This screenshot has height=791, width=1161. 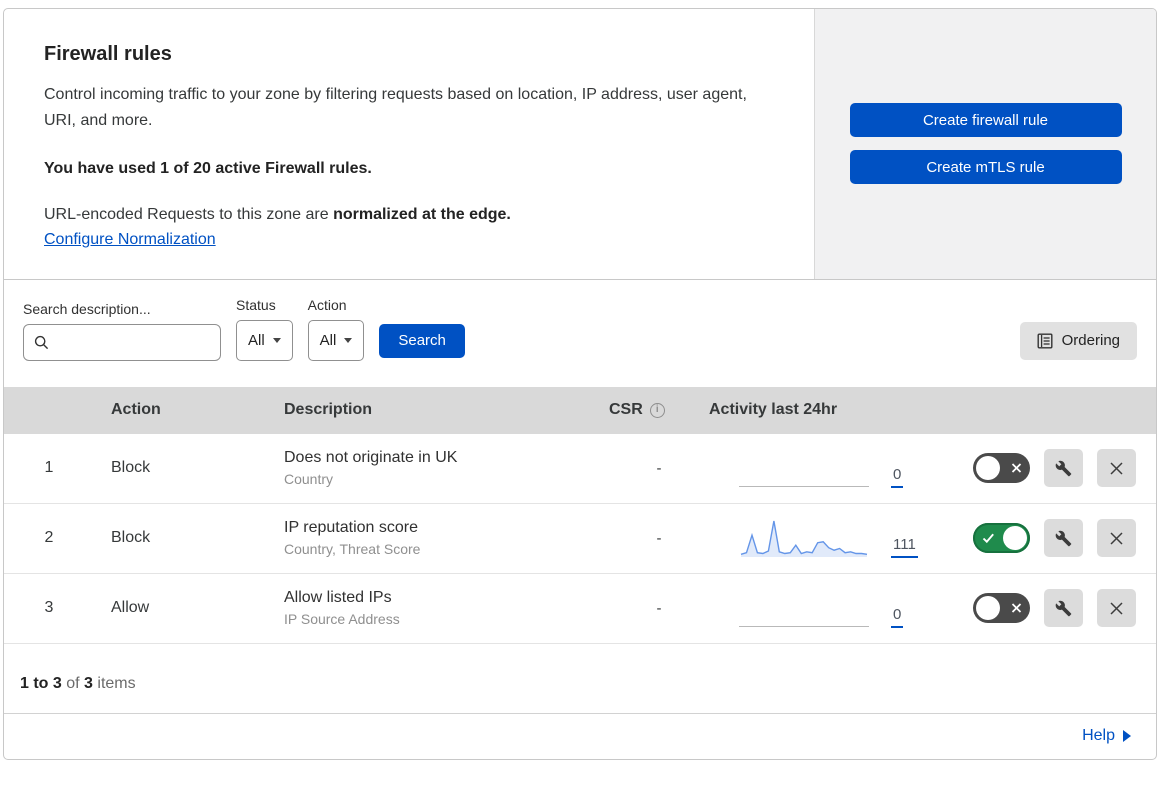 I want to click on activity-column-header: Activity last 24hr, so click(x=773, y=410).